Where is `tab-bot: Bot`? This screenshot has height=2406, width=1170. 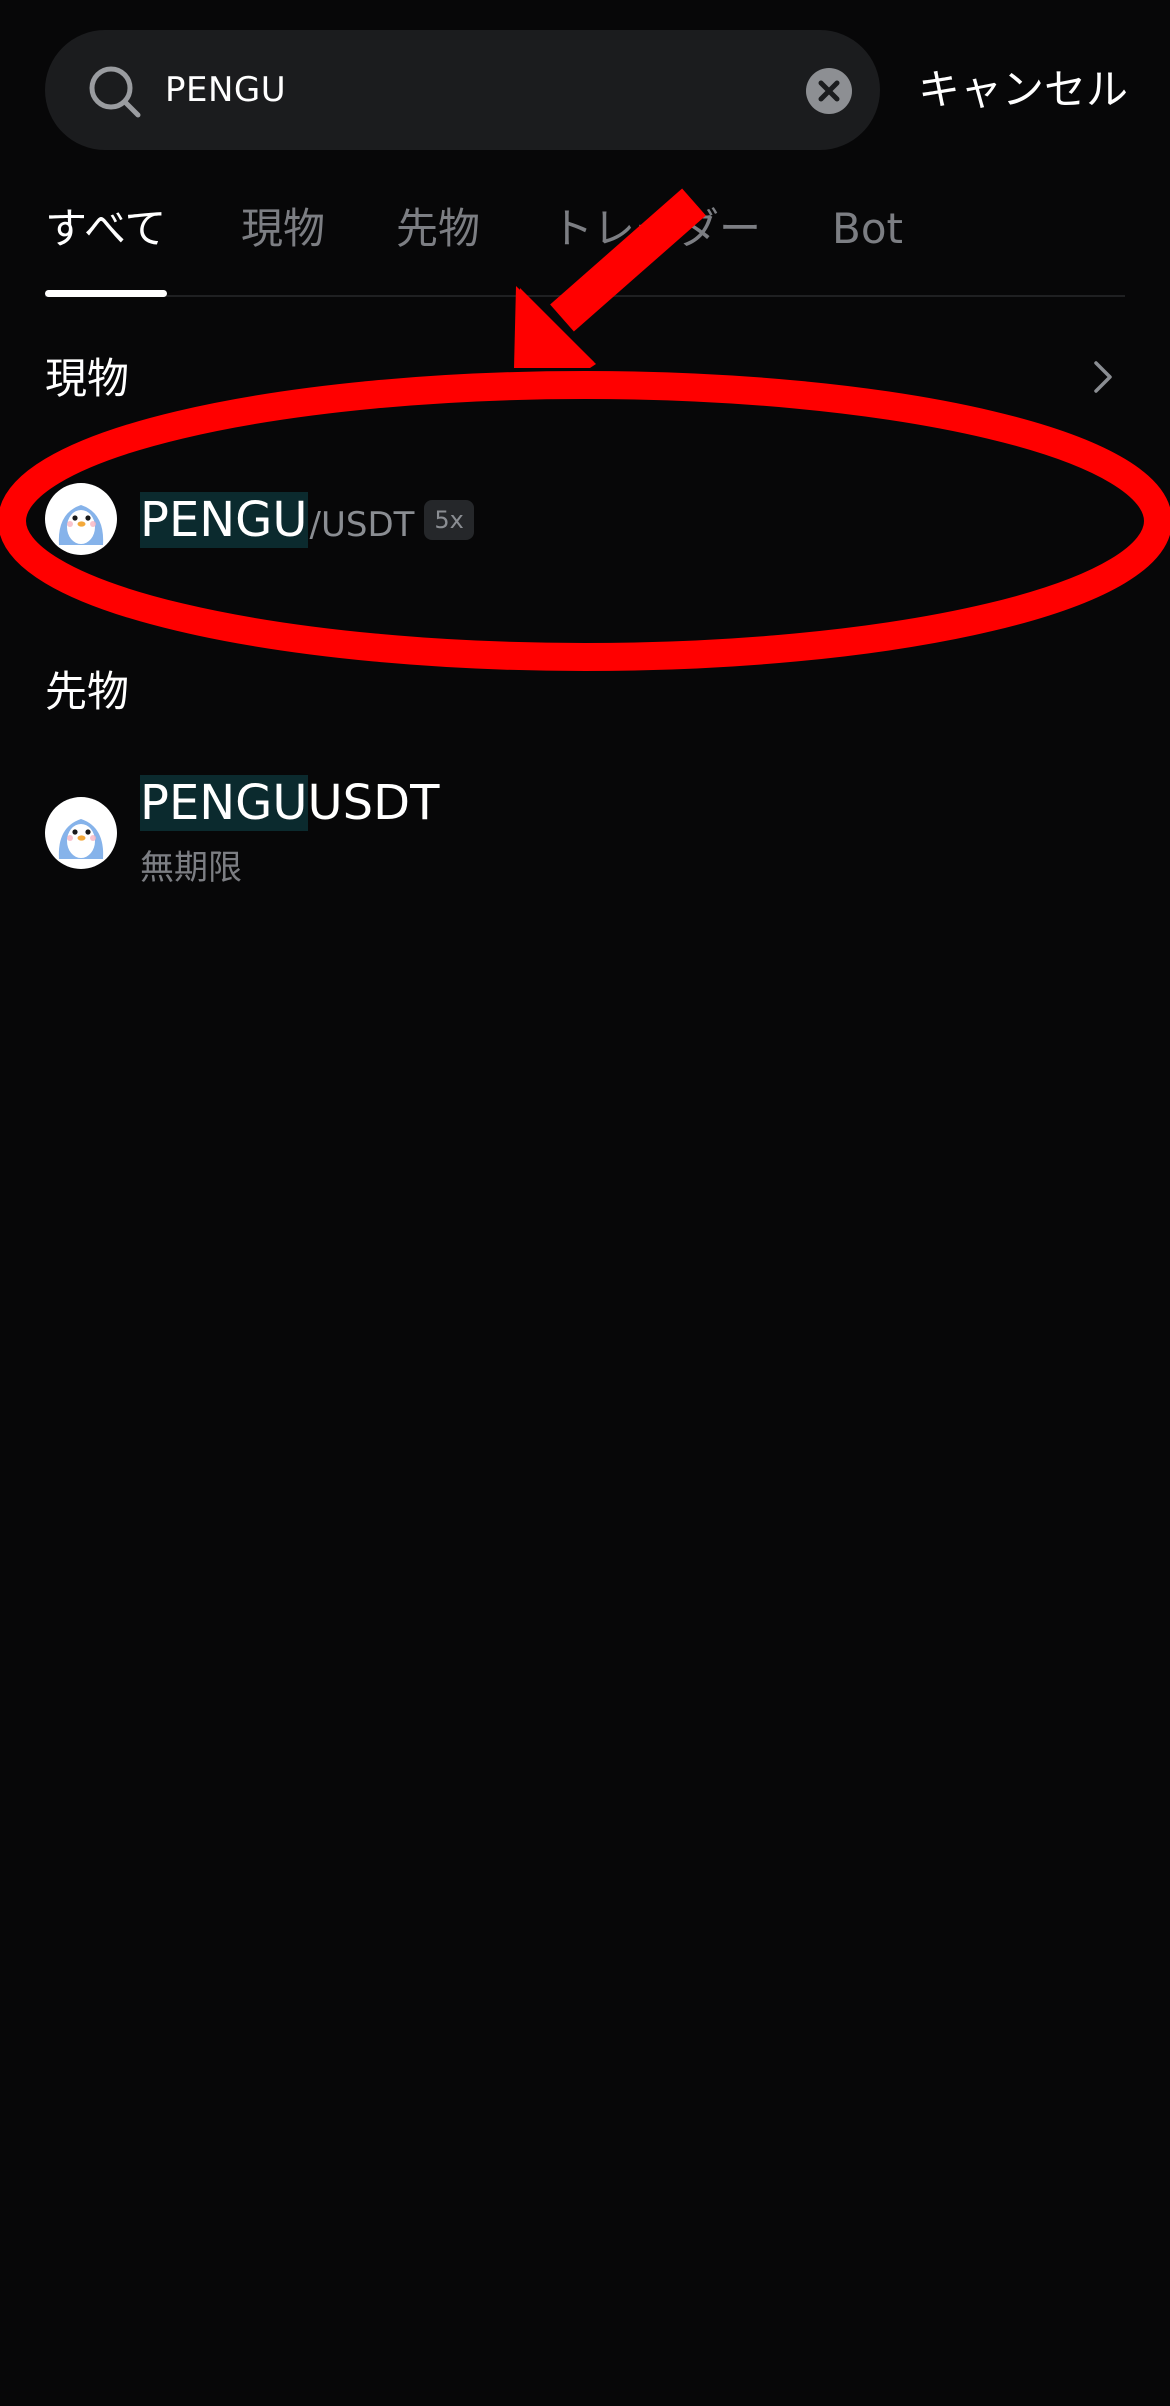 tab-bot: Bot is located at coordinates (867, 229).